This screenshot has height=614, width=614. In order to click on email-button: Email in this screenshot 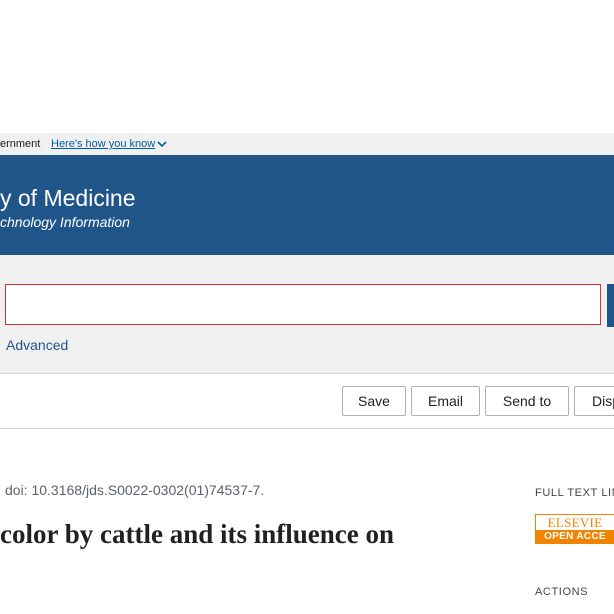, I will do `click(445, 401)`.